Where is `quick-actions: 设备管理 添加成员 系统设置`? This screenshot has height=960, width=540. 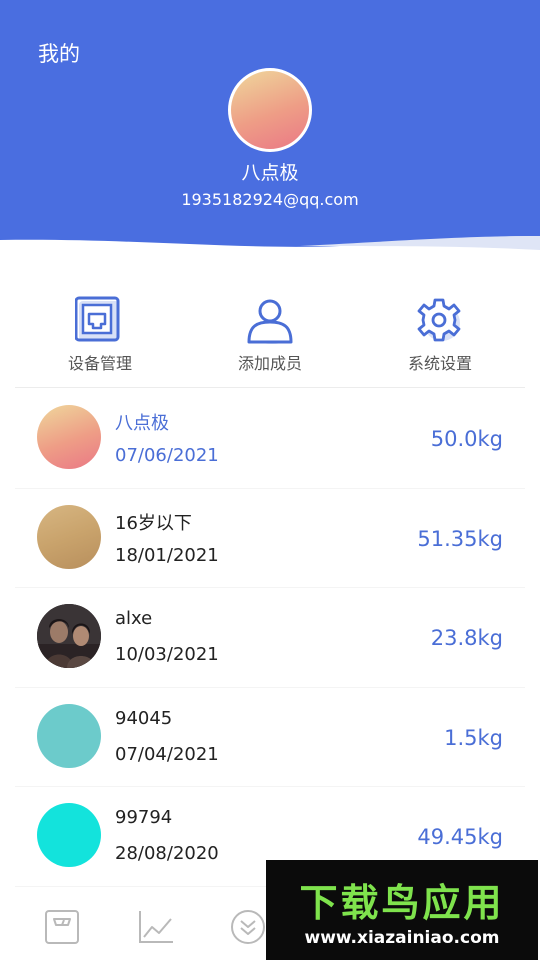 quick-actions: 设备管理 添加成员 系统设置 is located at coordinates (270, 338).